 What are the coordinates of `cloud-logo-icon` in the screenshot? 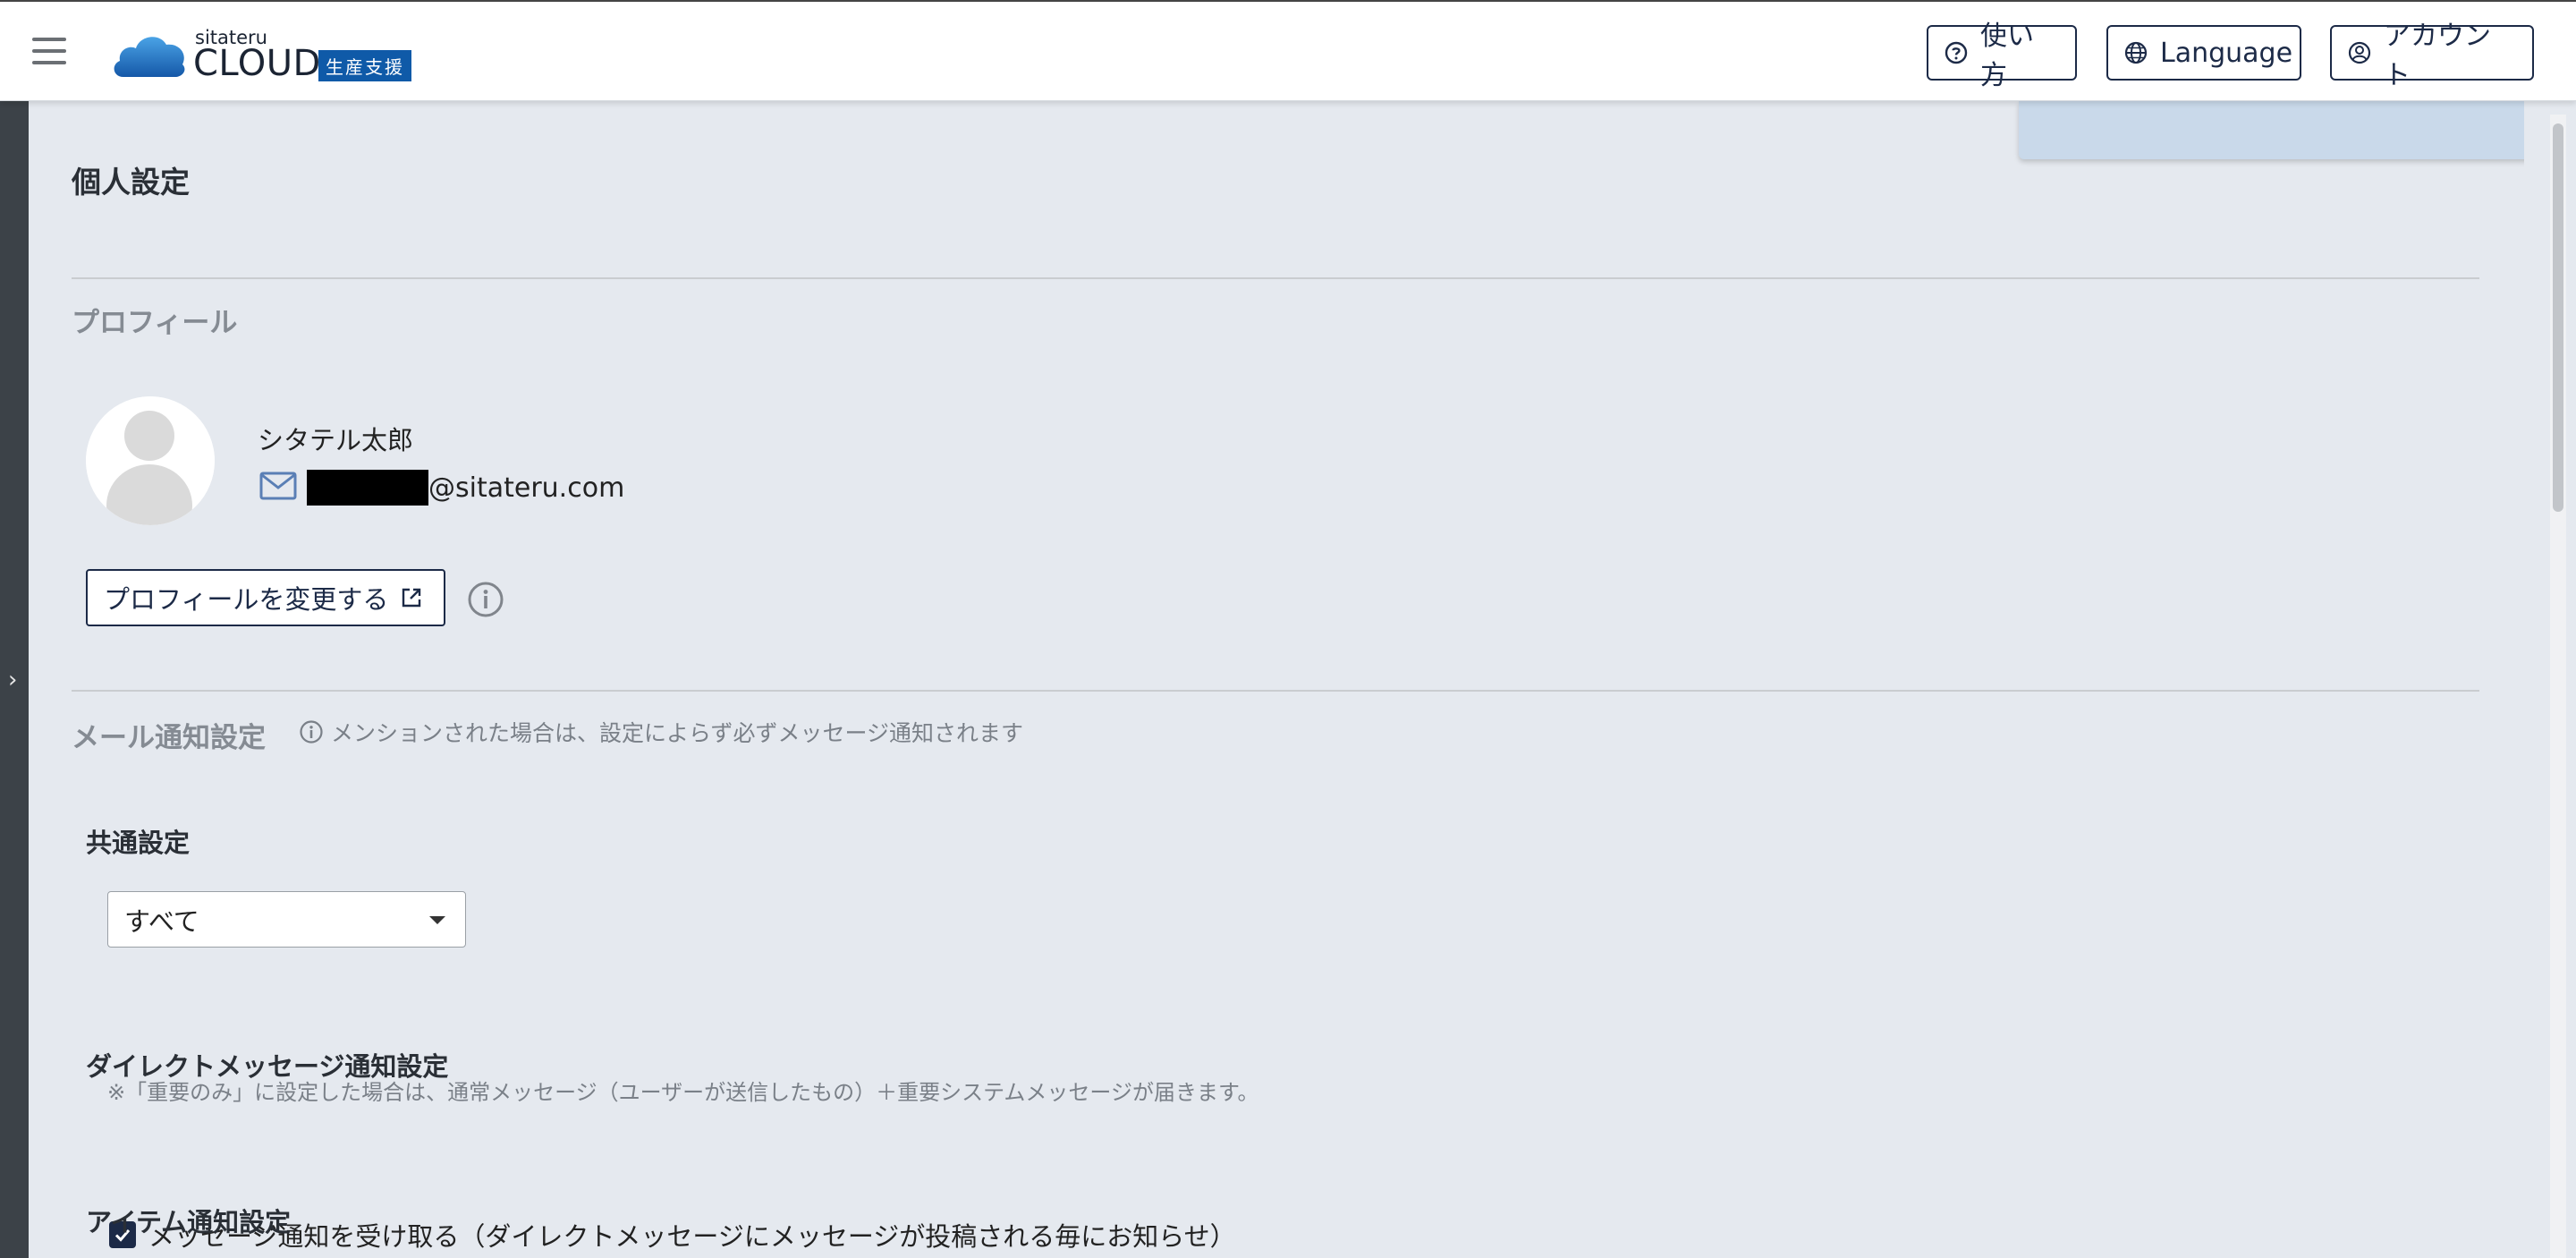 It's located at (149, 57).